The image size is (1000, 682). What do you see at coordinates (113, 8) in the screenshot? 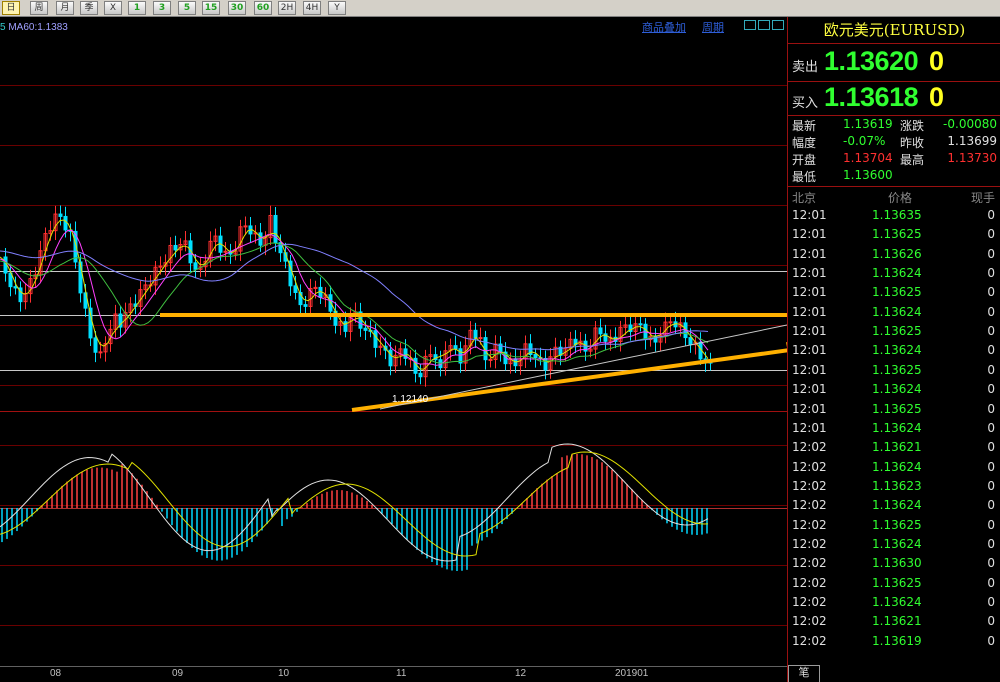
I see `year-period-icon: X` at bounding box center [113, 8].